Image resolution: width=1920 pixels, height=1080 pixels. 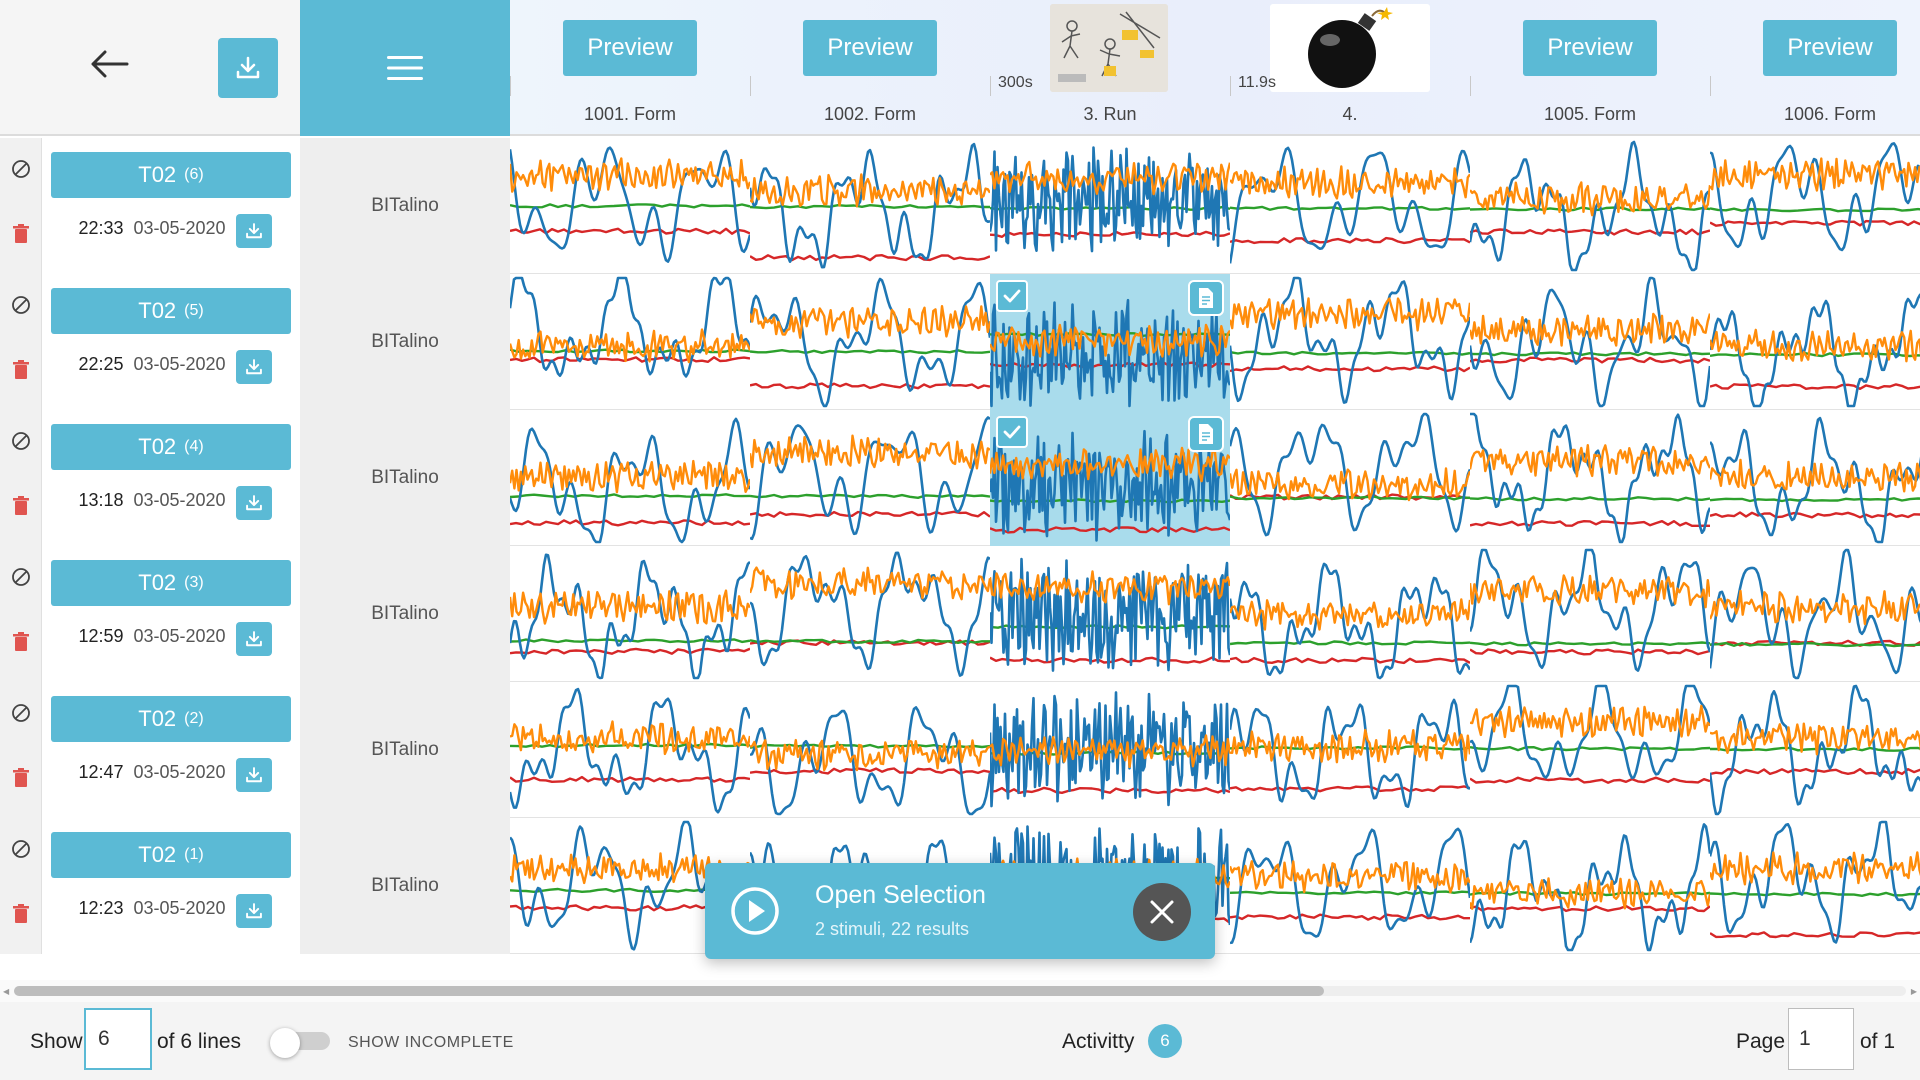 What do you see at coordinates (152, 772) in the screenshot?
I see `session-meta: 12:47 03-05-2020` at bounding box center [152, 772].